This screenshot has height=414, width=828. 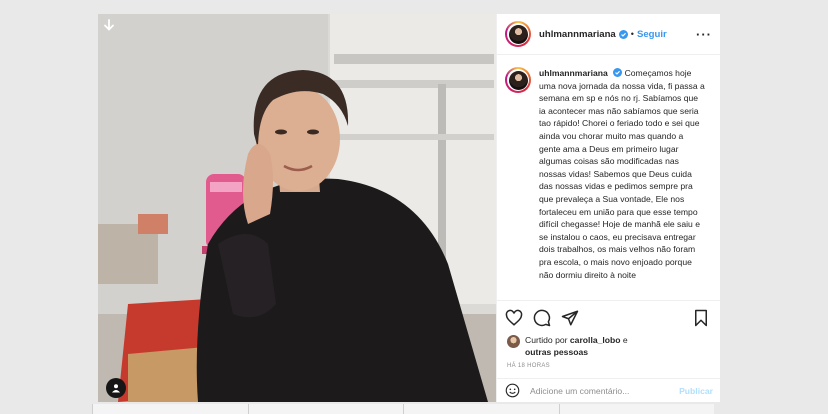 What do you see at coordinates (518, 80) in the screenshot?
I see `caption-avatar` at bounding box center [518, 80].